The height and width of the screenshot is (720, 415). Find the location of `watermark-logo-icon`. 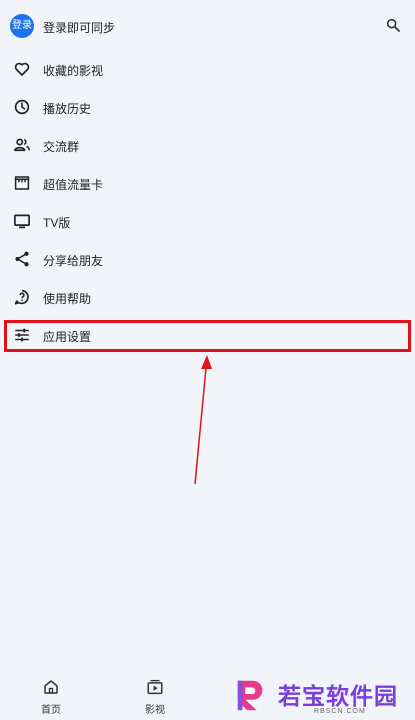

watermark-logo-icon is located at coordinates (250, 695).